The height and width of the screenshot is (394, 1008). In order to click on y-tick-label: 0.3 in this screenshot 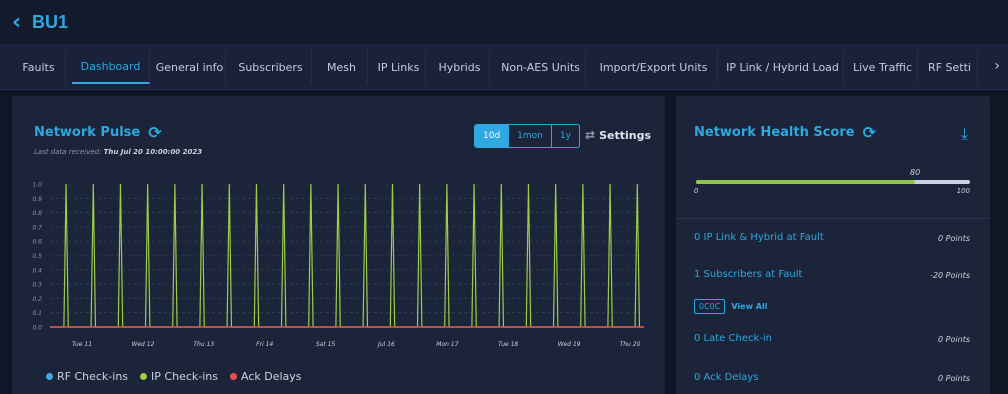, I will do `click(37, 285)`.